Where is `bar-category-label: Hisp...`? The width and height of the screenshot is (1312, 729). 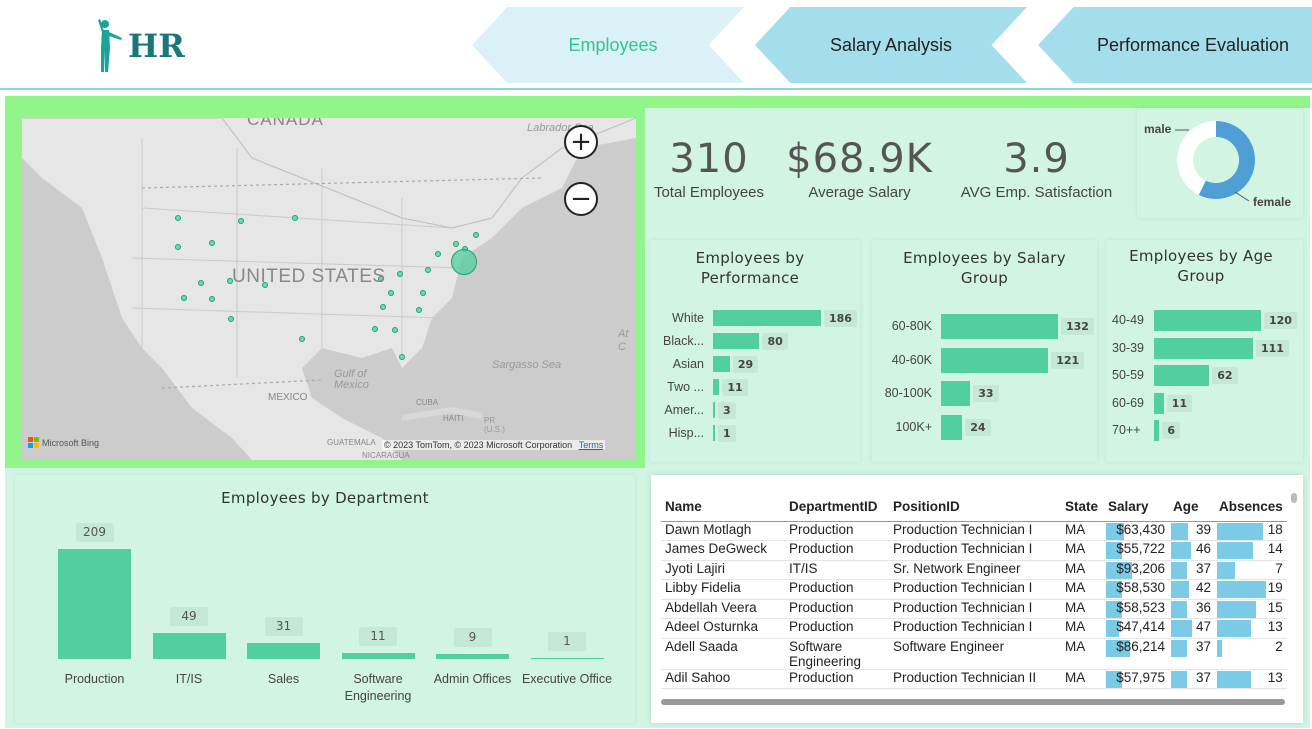
bar-category-label: Hisp... is located at coordinates (686, 433).